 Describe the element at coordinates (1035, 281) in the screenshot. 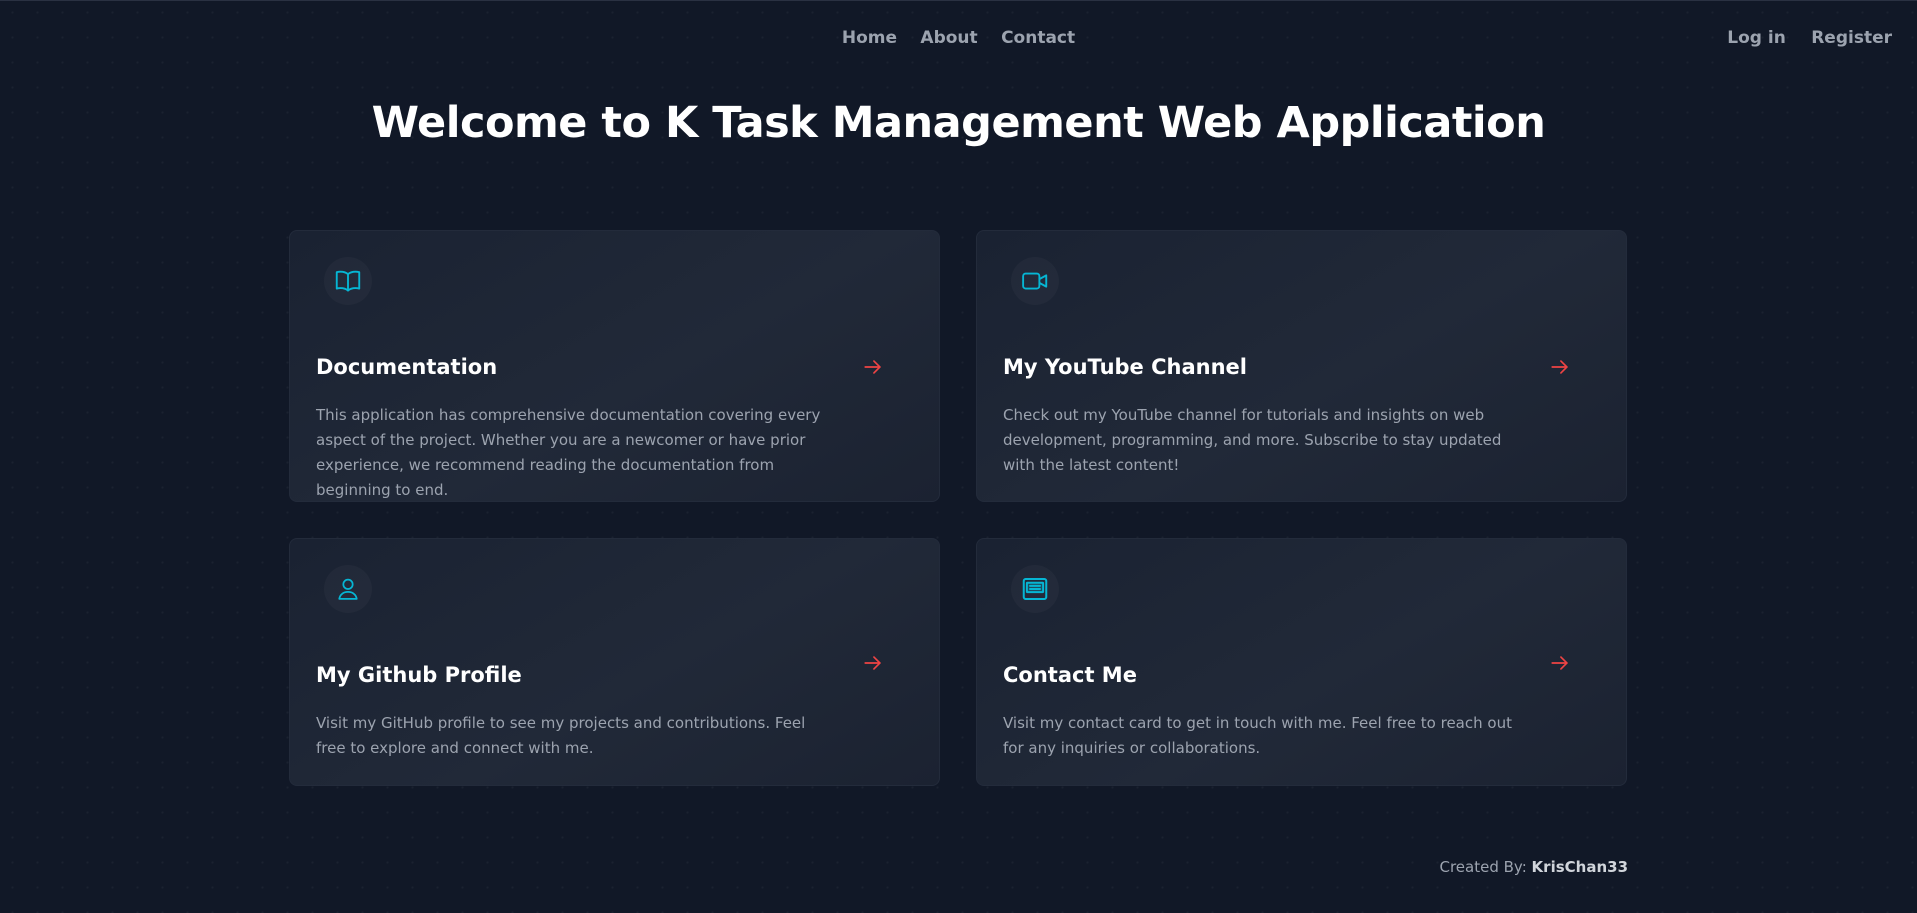

I see `video-camera-icon` at that location.